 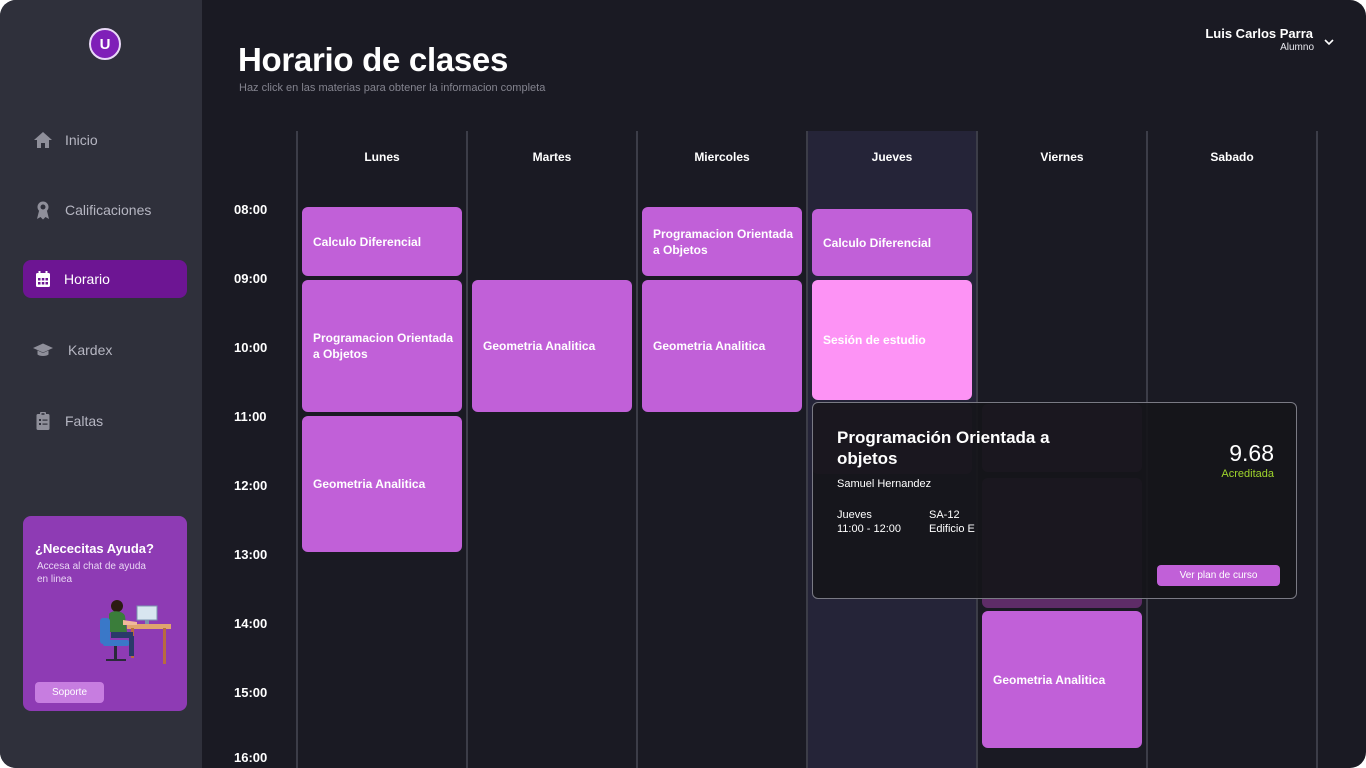 What do you see at coordinates (69, 692) in the screenshot?
I see `support-button: Soporte` at bounding box center [69, 692].